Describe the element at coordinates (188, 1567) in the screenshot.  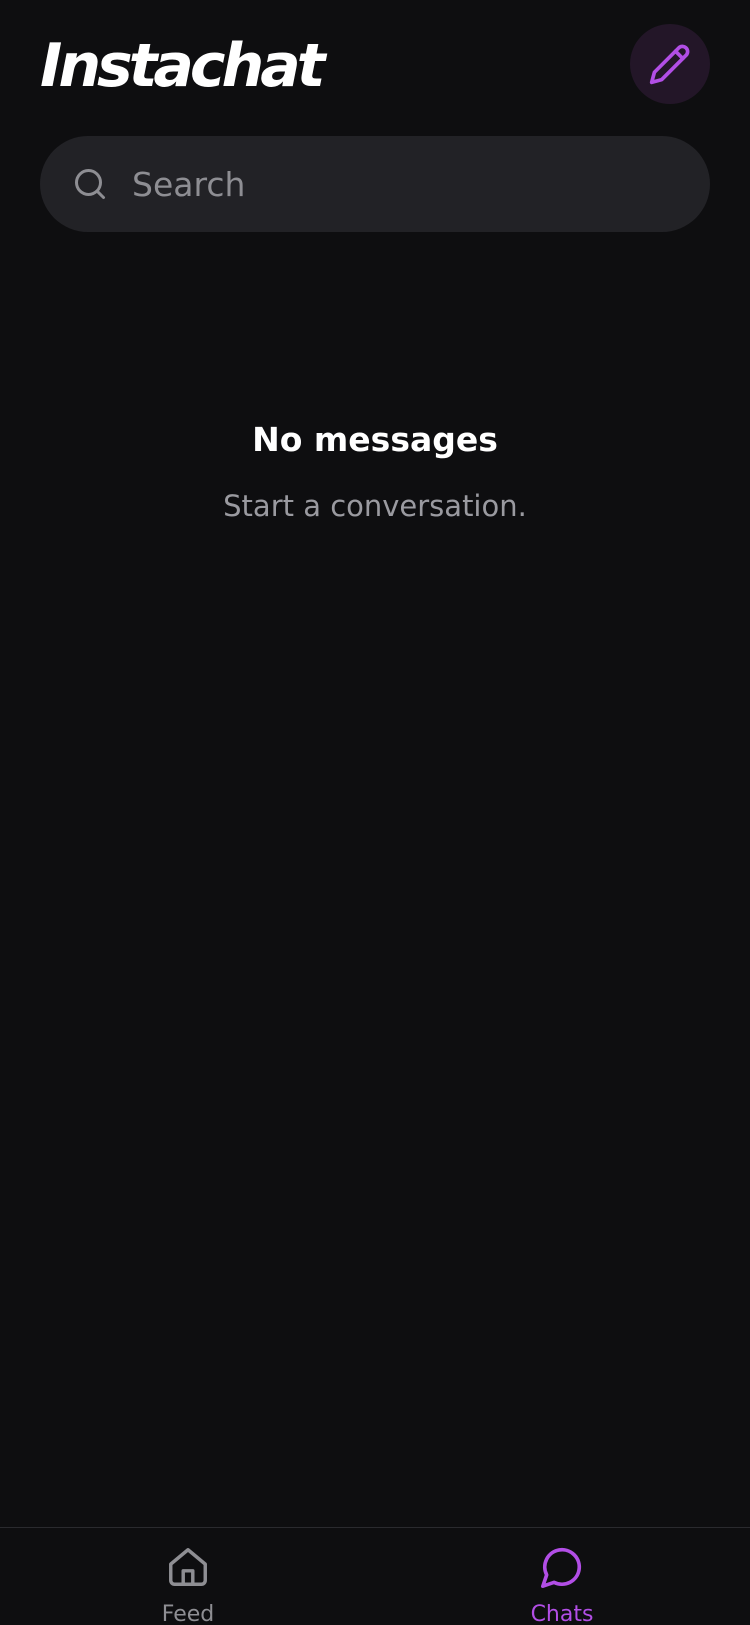
I see `home-icon` at that location.